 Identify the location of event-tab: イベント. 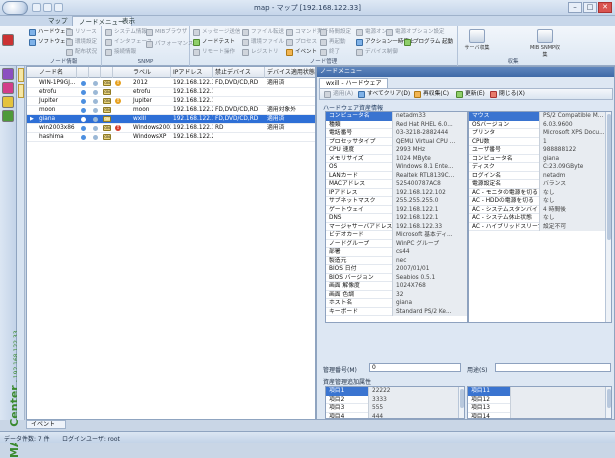
(46, 424).